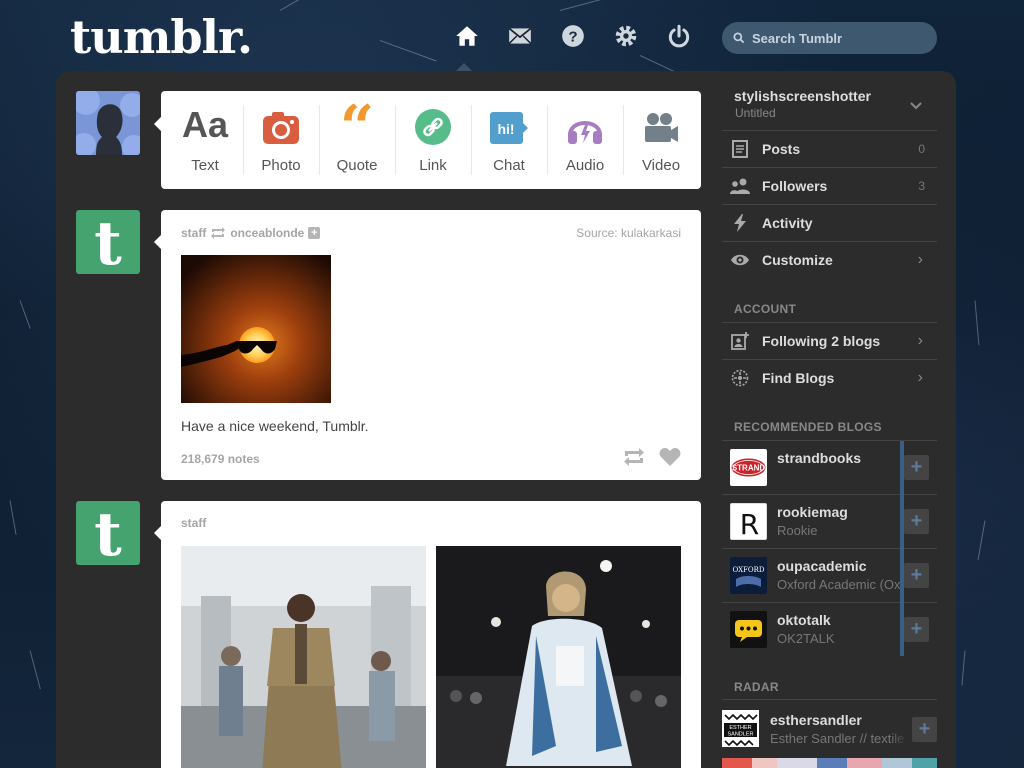 Image resolution: width=1024 pixels, height=768 pixels. What do you see at coordinates (829, 377) in the screenshot?
I see `sidebar-item-find-blogs: Find Blogs ›` at bounding box center [829, 377].